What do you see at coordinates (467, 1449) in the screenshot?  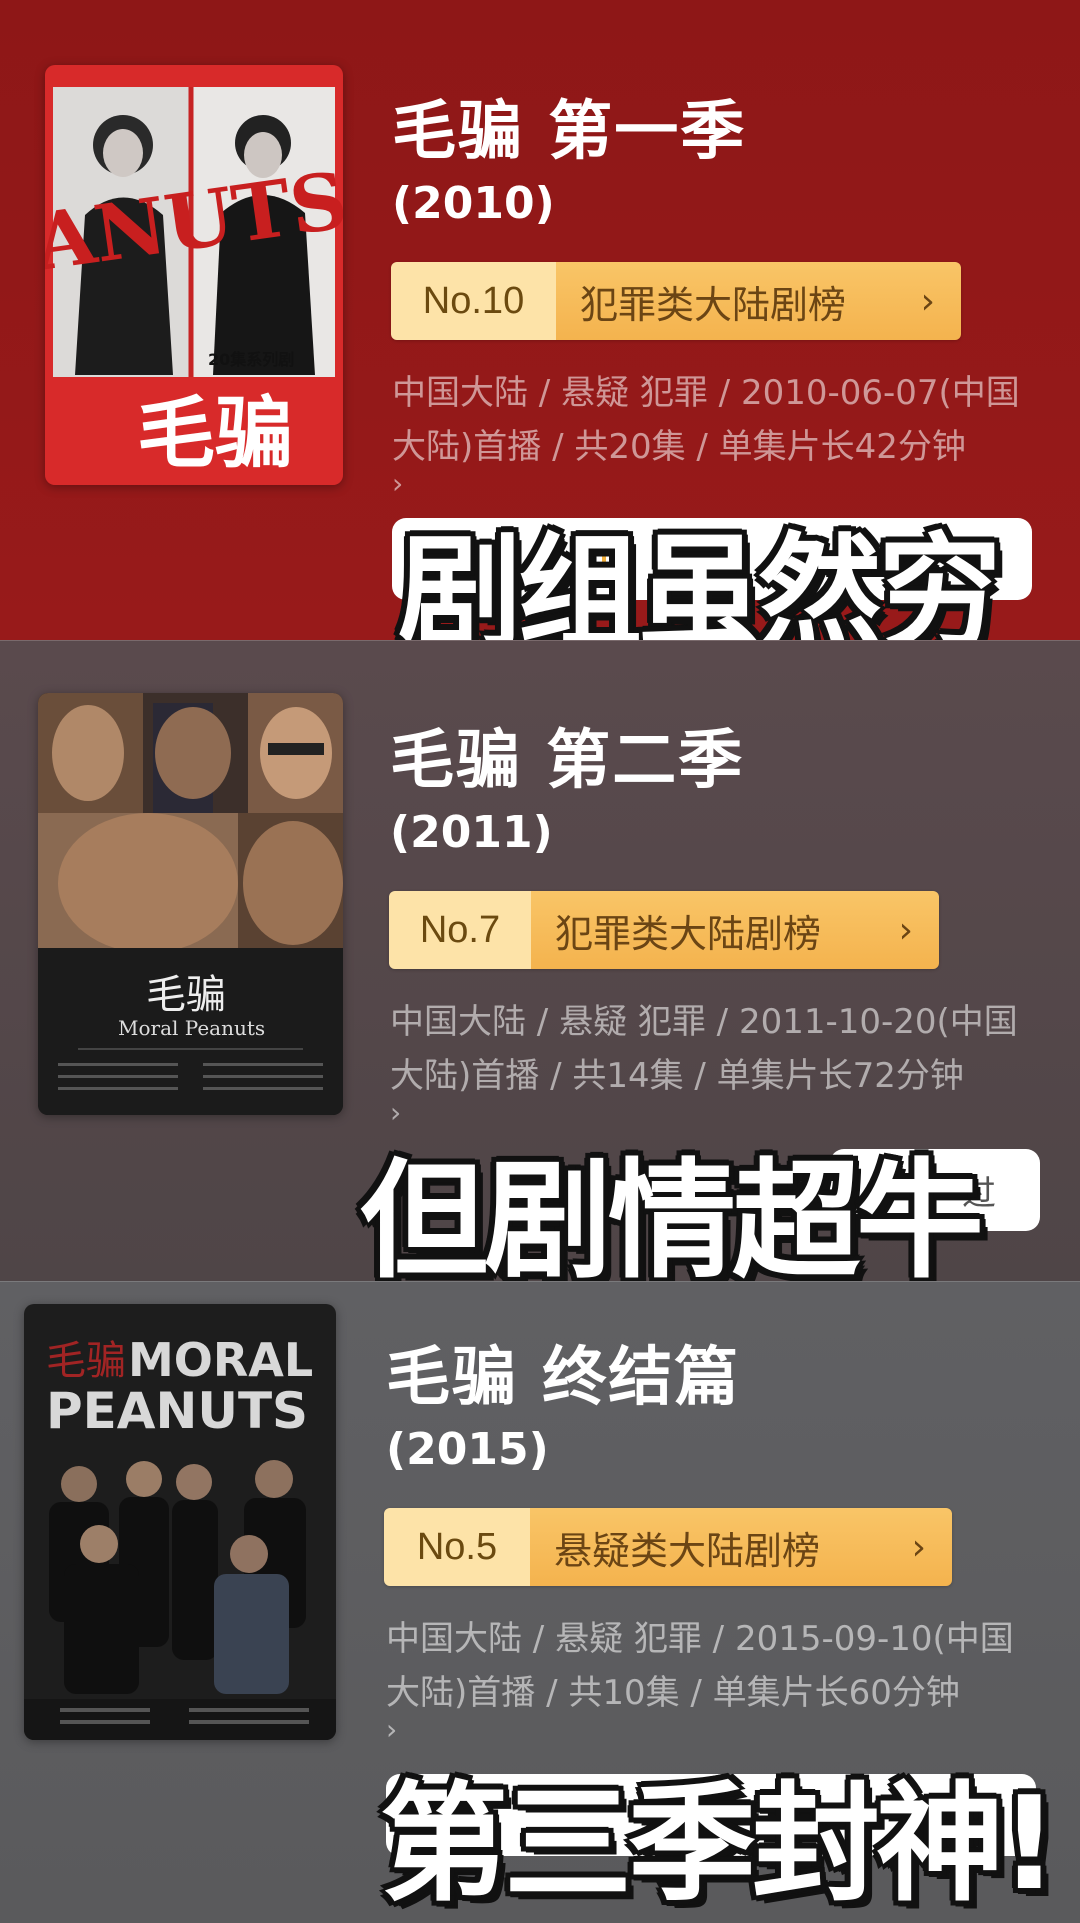 I see `show-year-3: (2015)` at bounding box center [467, 1449].